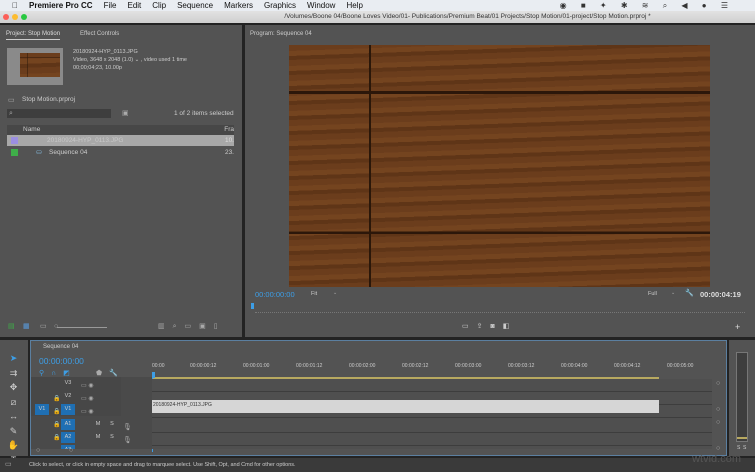 The height and width of the screenshot is (472, 755). I want to click on solo-right: S, so click(744, 448).